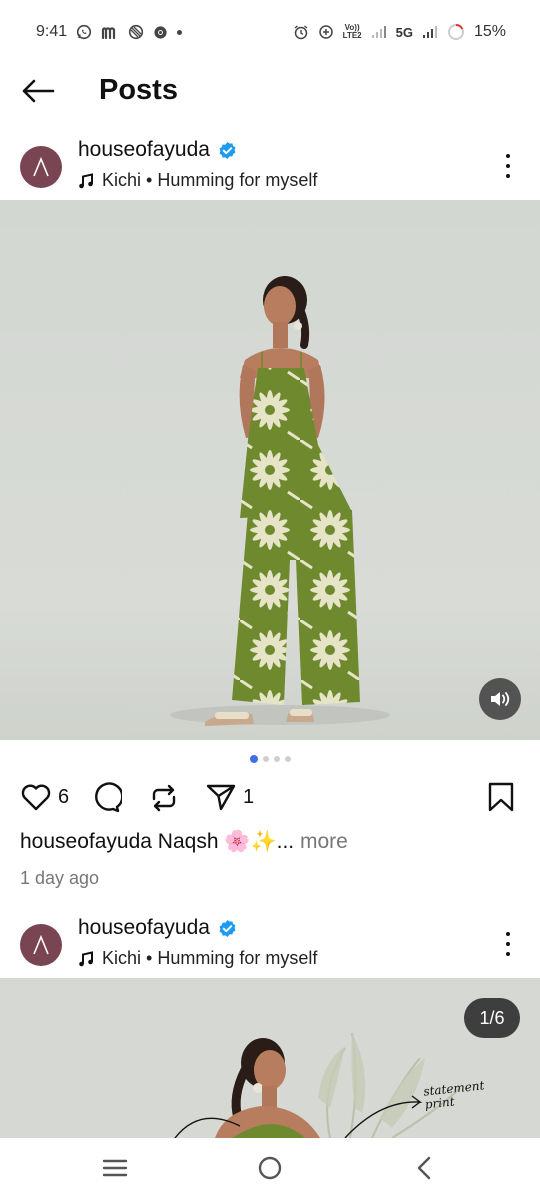 This screenshot has height=1196, width=540. What do you see at coordinates (110, 32) in the screenshot?
I see `gmail-m-icon` at bounding box center [110, 32].